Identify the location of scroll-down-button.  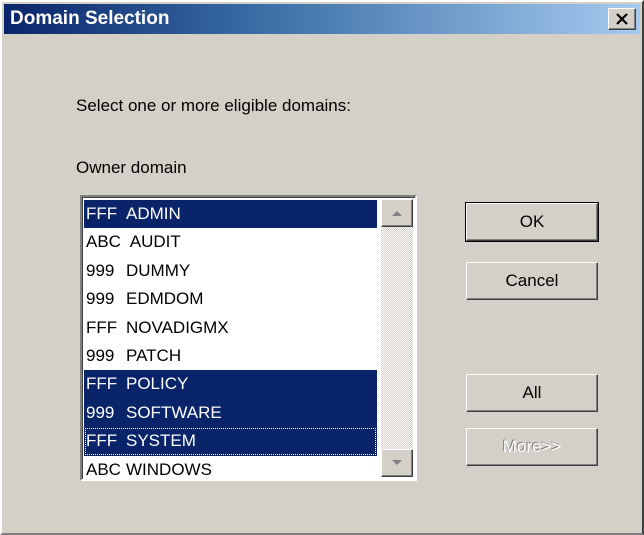
(397, 463).